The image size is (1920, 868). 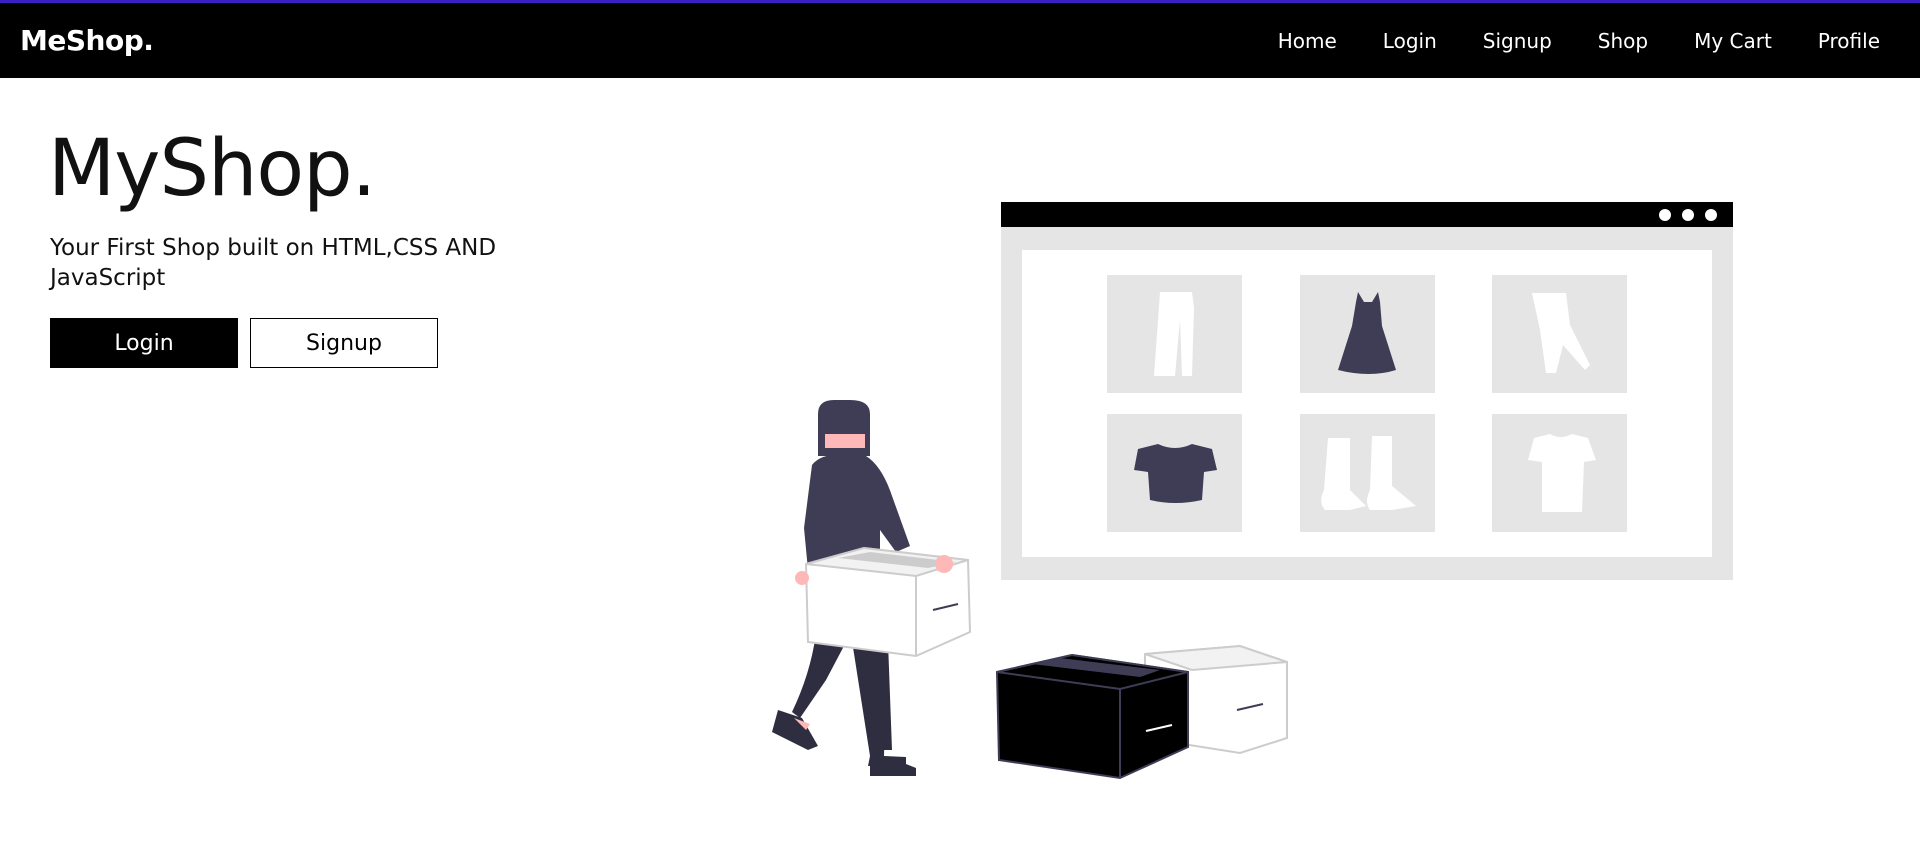 What do you see at coordinates (1849, 41) in the screenshot?
I see `nav-profile: Profile` at bounding box center [1849, 41].